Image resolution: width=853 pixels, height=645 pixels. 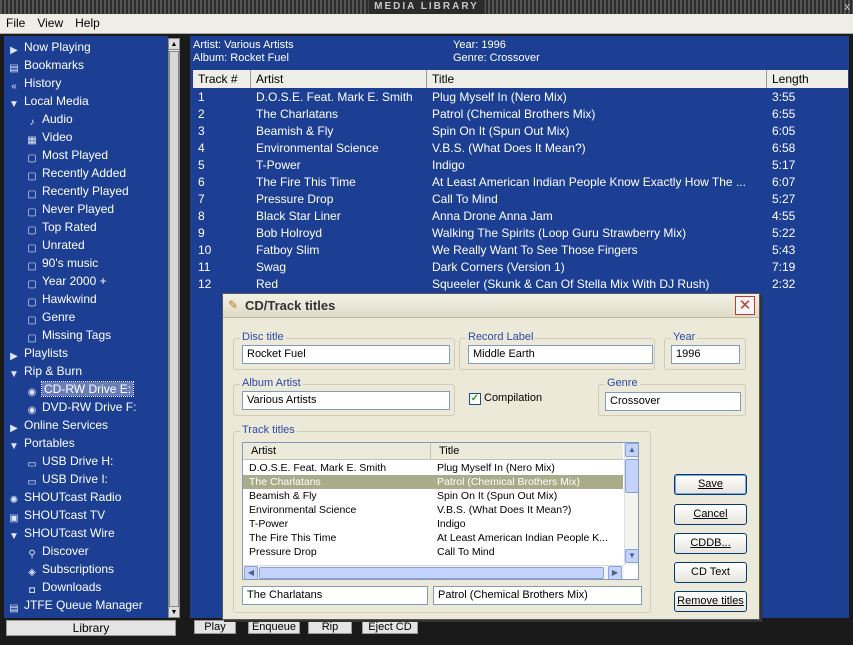 I want to click on dialog-close-button: ✕, so click(x=745, y=305).